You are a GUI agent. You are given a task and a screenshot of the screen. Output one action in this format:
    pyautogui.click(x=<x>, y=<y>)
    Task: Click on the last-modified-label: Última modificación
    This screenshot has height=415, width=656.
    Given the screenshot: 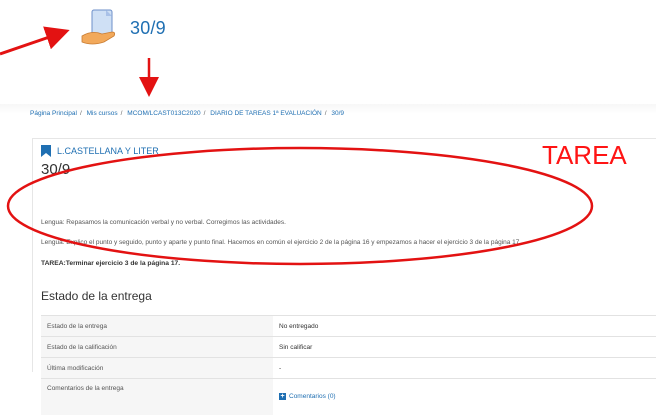 What is the action you would take?
    pyautogui.click(x=157, y=368)
    